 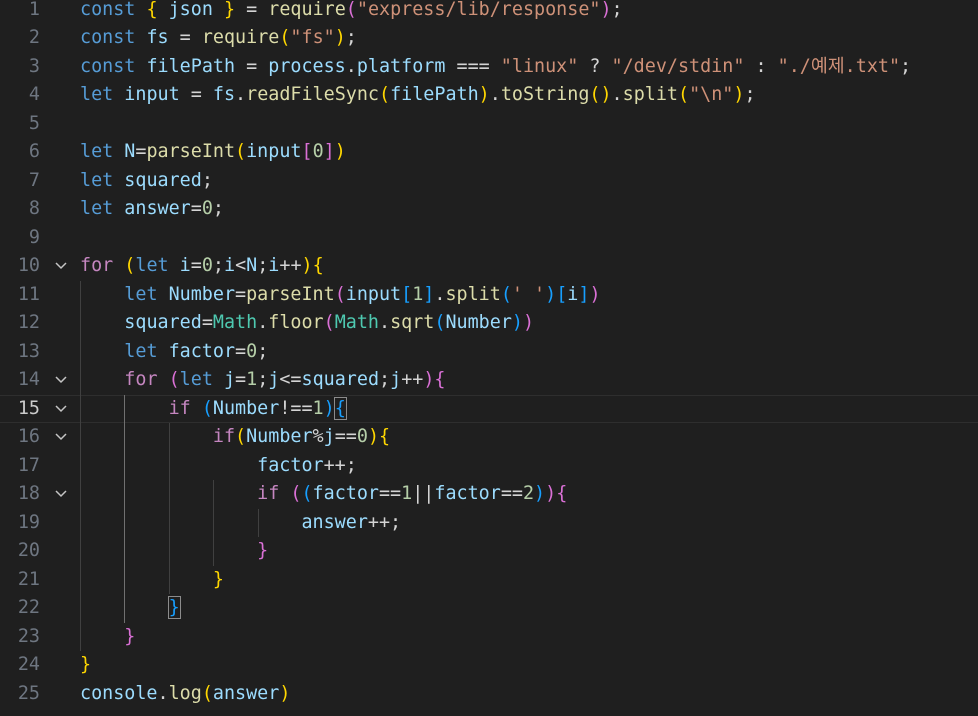 I want to click on line-number: 23, so click(x=28, y=636).